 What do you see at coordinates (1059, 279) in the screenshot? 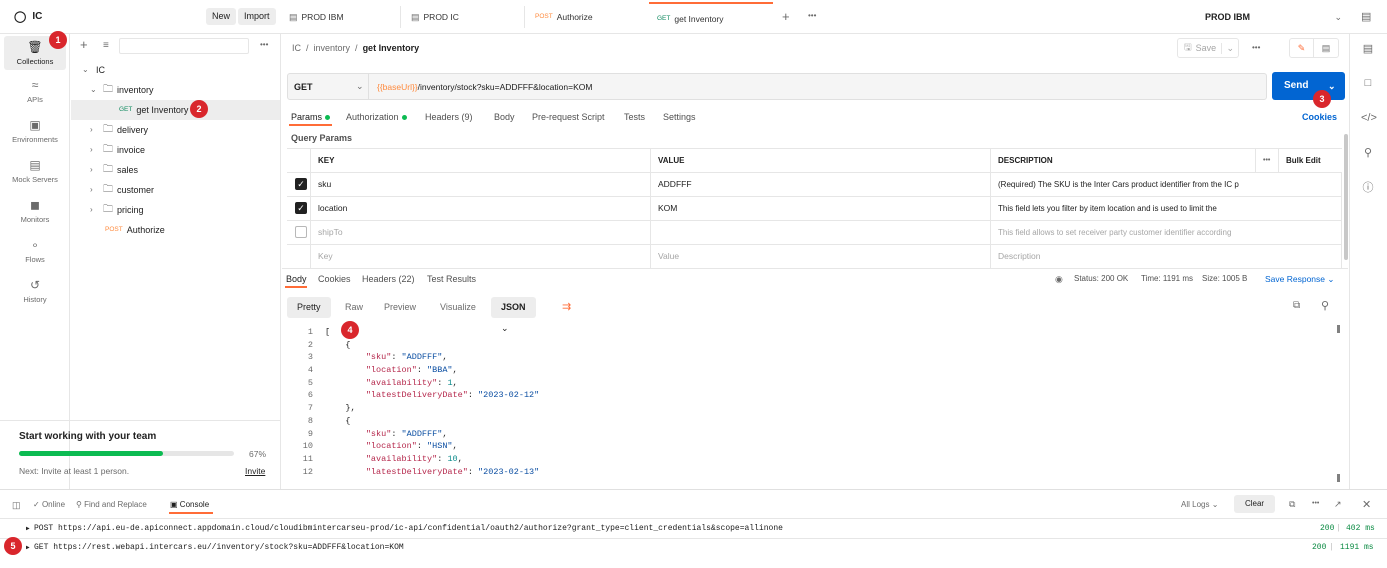
I see `globe-icon: ◉` at bounding box center [1059, 279].